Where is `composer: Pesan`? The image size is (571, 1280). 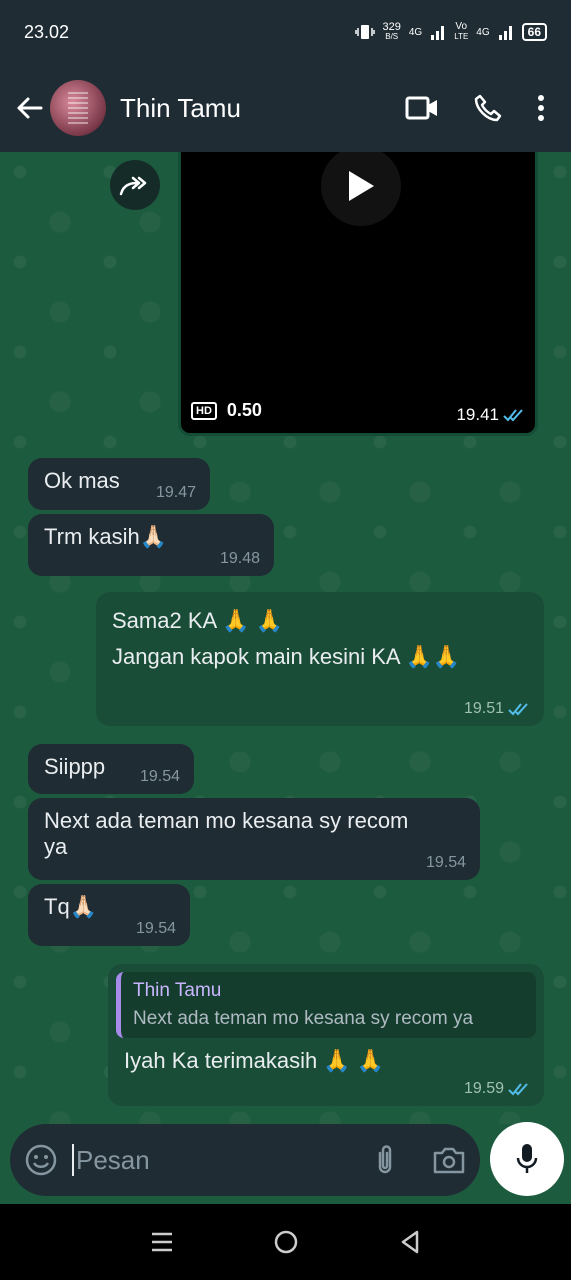 composer: Pesan is located at coordinates (285, 1163).